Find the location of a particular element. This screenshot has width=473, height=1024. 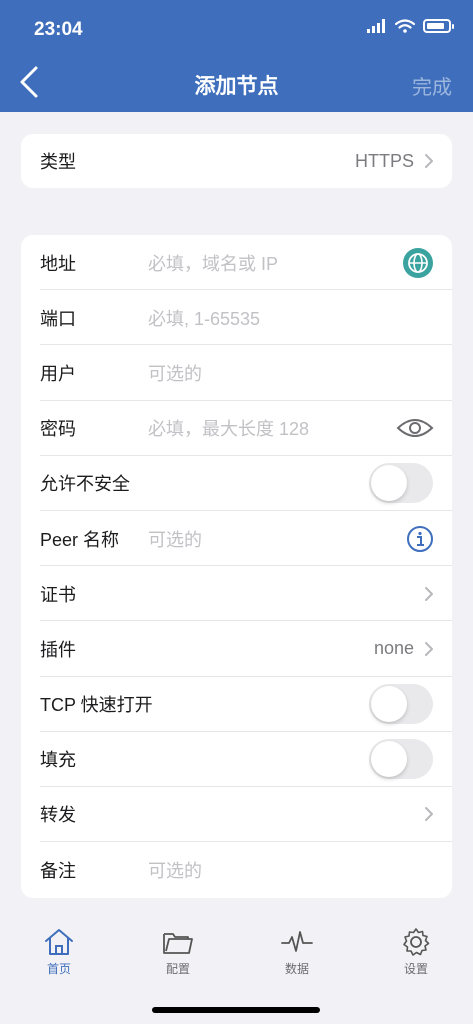

allow-insecure-label: 允许不安全 is located at coordinates (85, 484).